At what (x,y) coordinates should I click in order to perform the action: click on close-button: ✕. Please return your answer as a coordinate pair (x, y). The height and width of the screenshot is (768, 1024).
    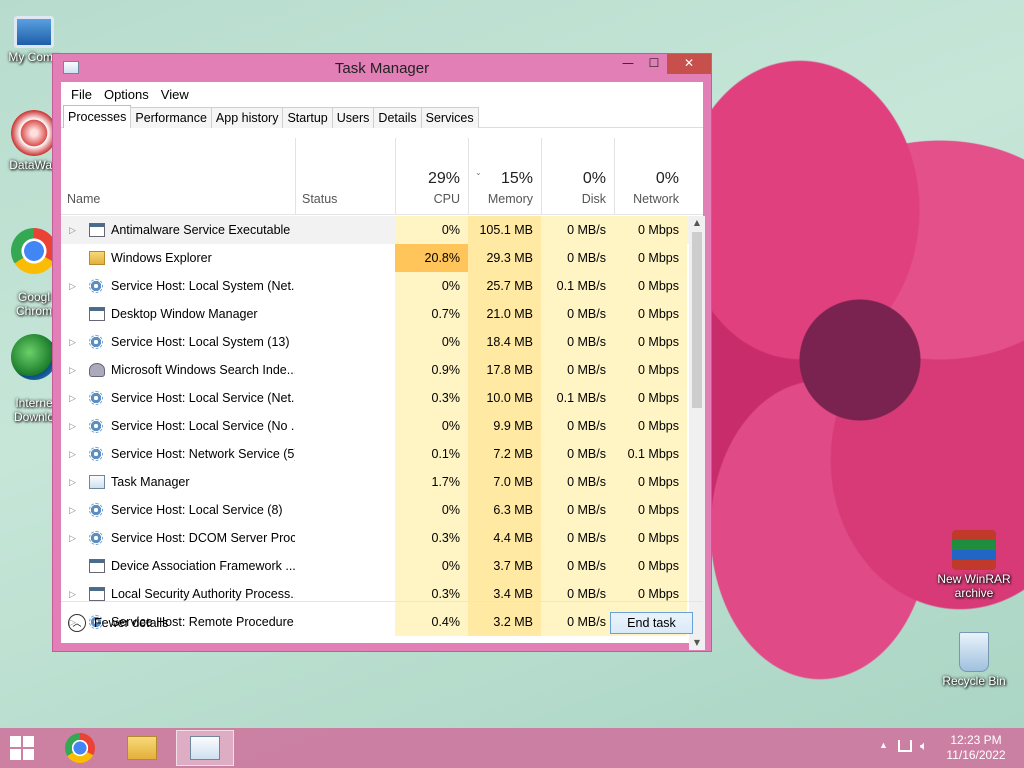
    Looking at the image, I should click on (689, 64).